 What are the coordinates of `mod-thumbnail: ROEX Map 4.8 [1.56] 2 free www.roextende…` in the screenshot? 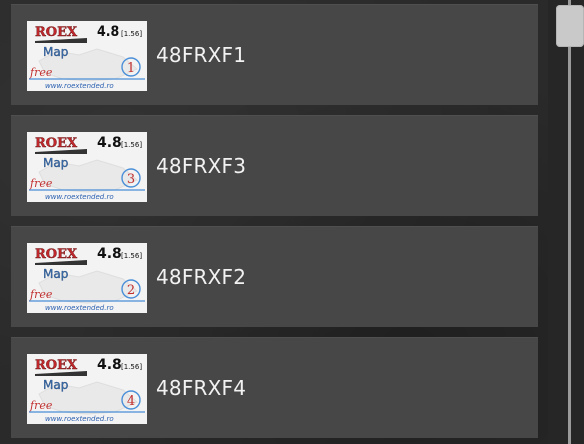 It's located at (87, 278).